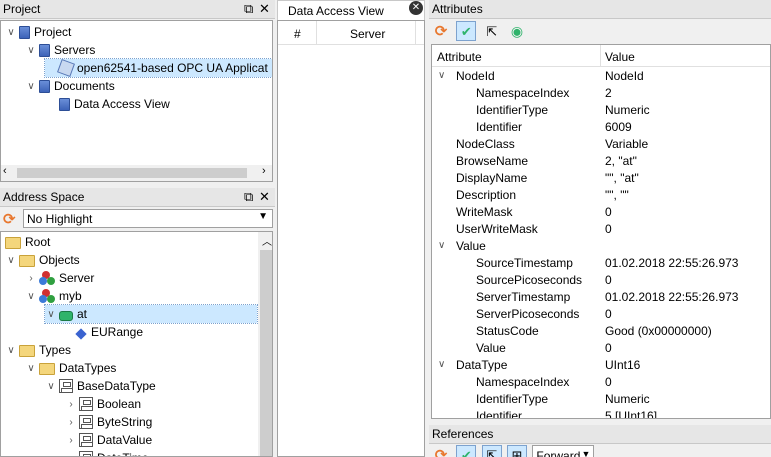 Image resolution: width=771 pixels, height=457 pixels. What do you see at coordinates (601, 262) in the screenshot?
I see `attribute-row: SourceTimestamp 01.02.2018 22:55:26.973` at bounding box center [601, 262].